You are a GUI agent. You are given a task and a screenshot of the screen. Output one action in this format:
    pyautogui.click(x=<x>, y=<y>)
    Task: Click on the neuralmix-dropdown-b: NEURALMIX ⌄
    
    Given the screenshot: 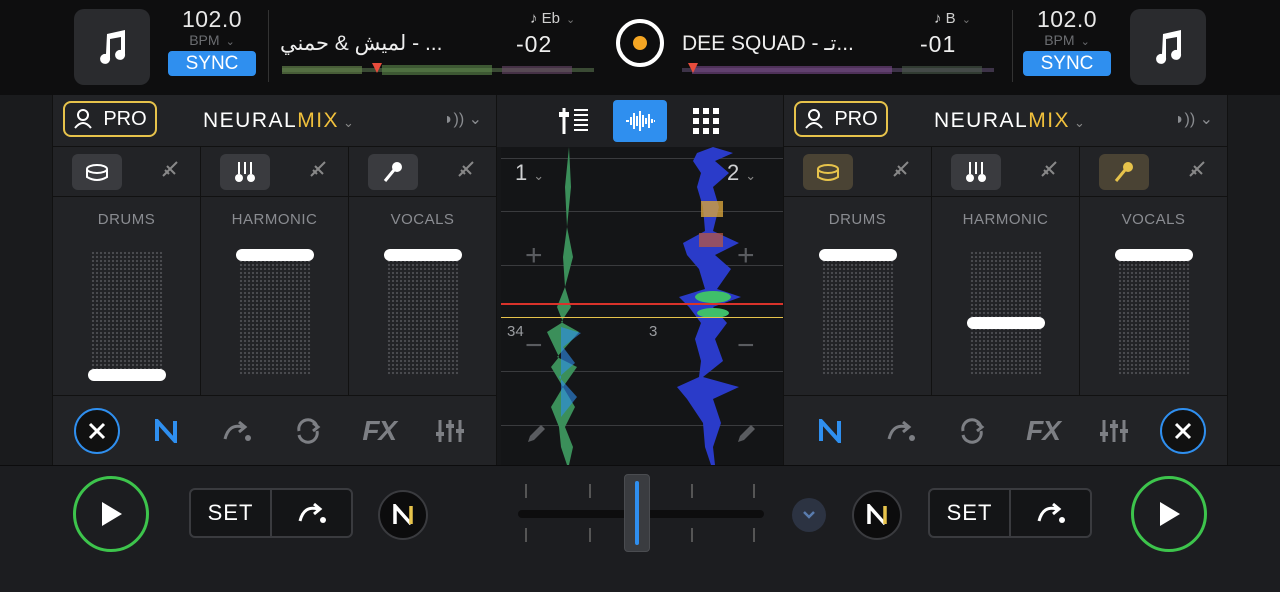 What is the action you would take?
    pyautogui.click(x=1010, y=121)
    